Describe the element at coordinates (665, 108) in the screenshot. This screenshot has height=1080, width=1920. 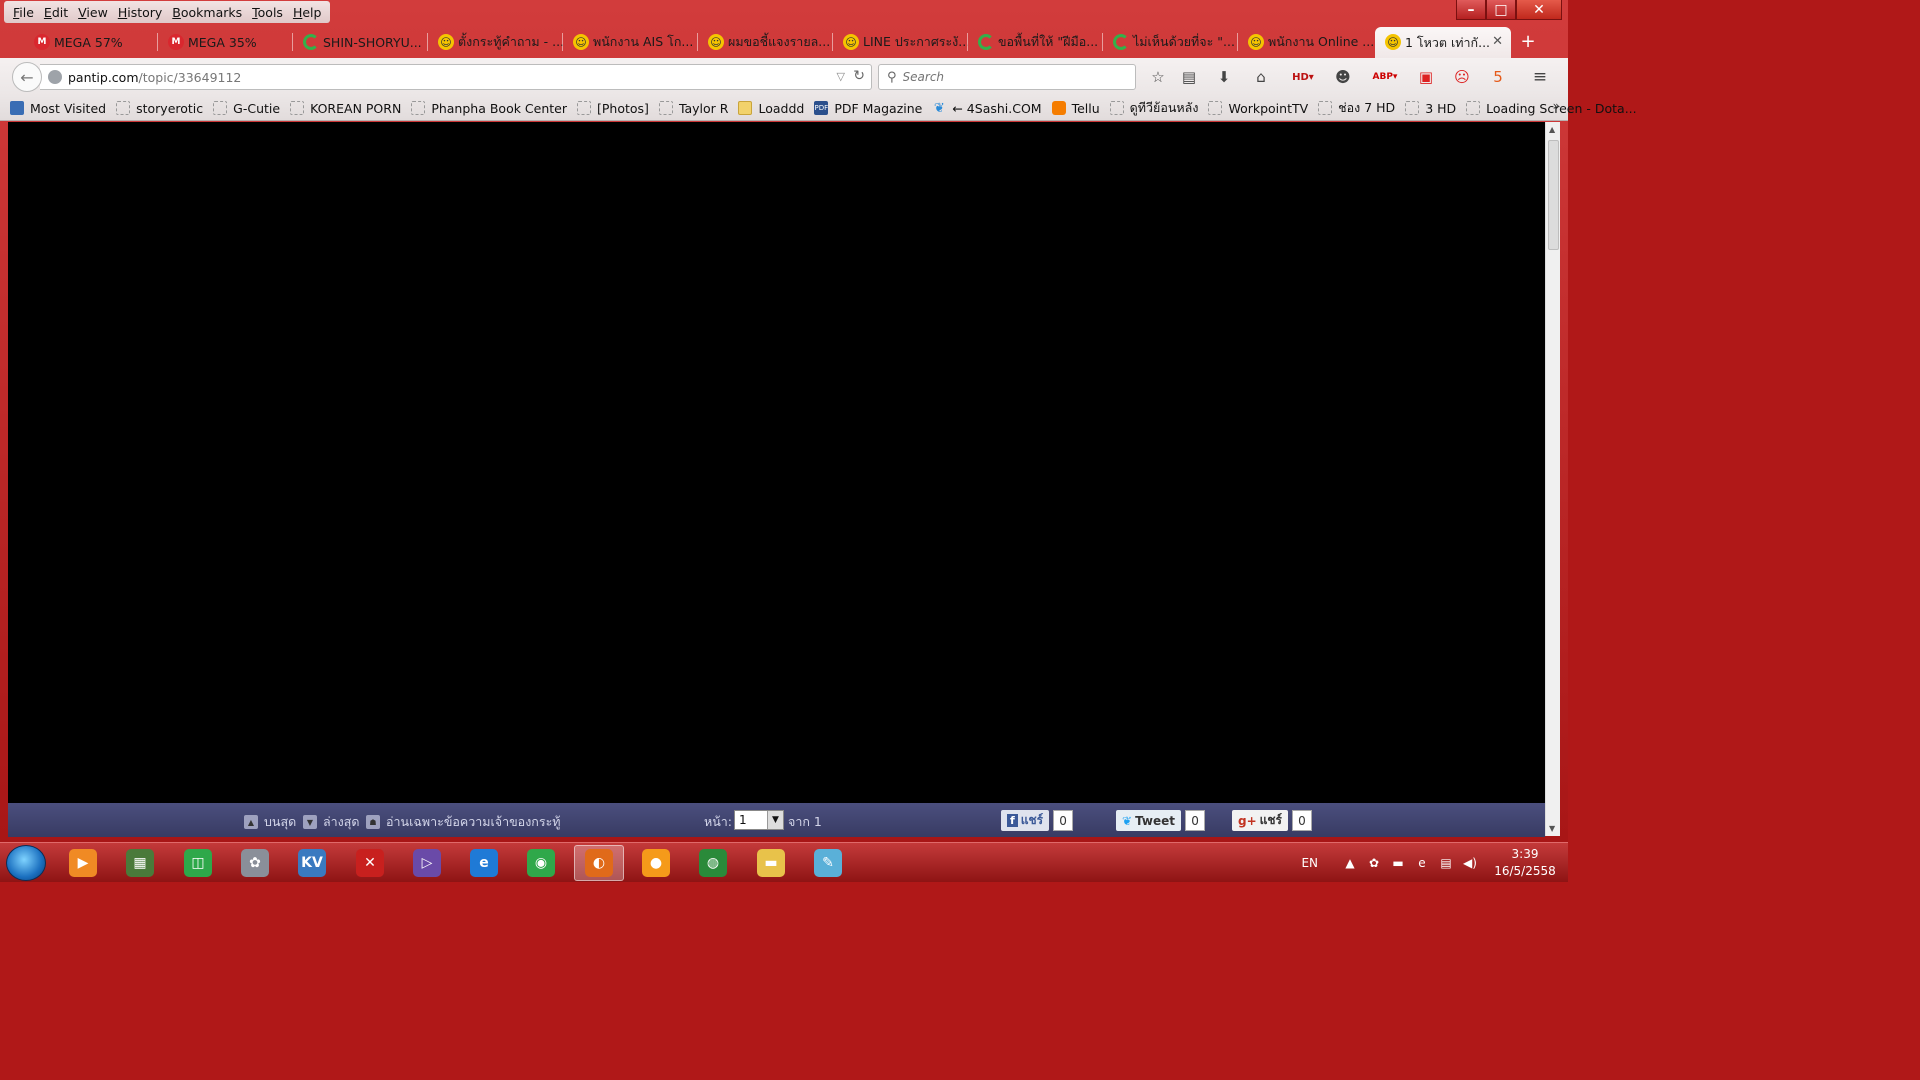
I see `page-icon` at that location.